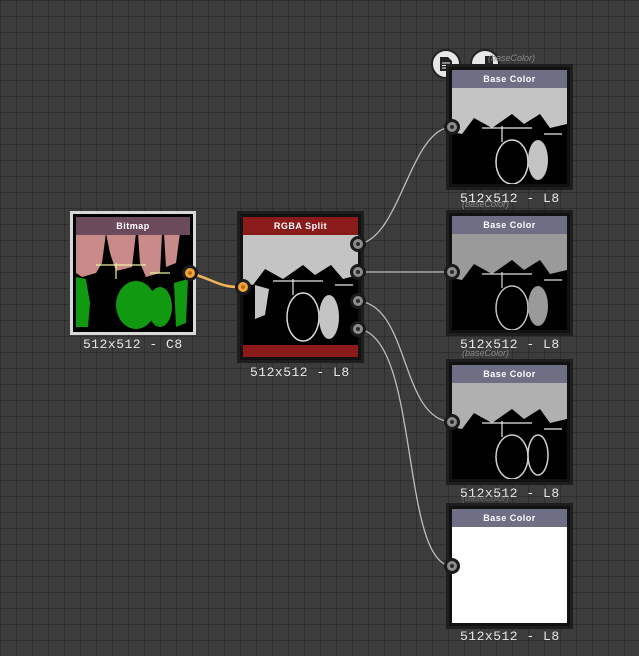 This screenshot has width=639, height=656. I want to click on output-node-1: Base Color, so click(508, 127).